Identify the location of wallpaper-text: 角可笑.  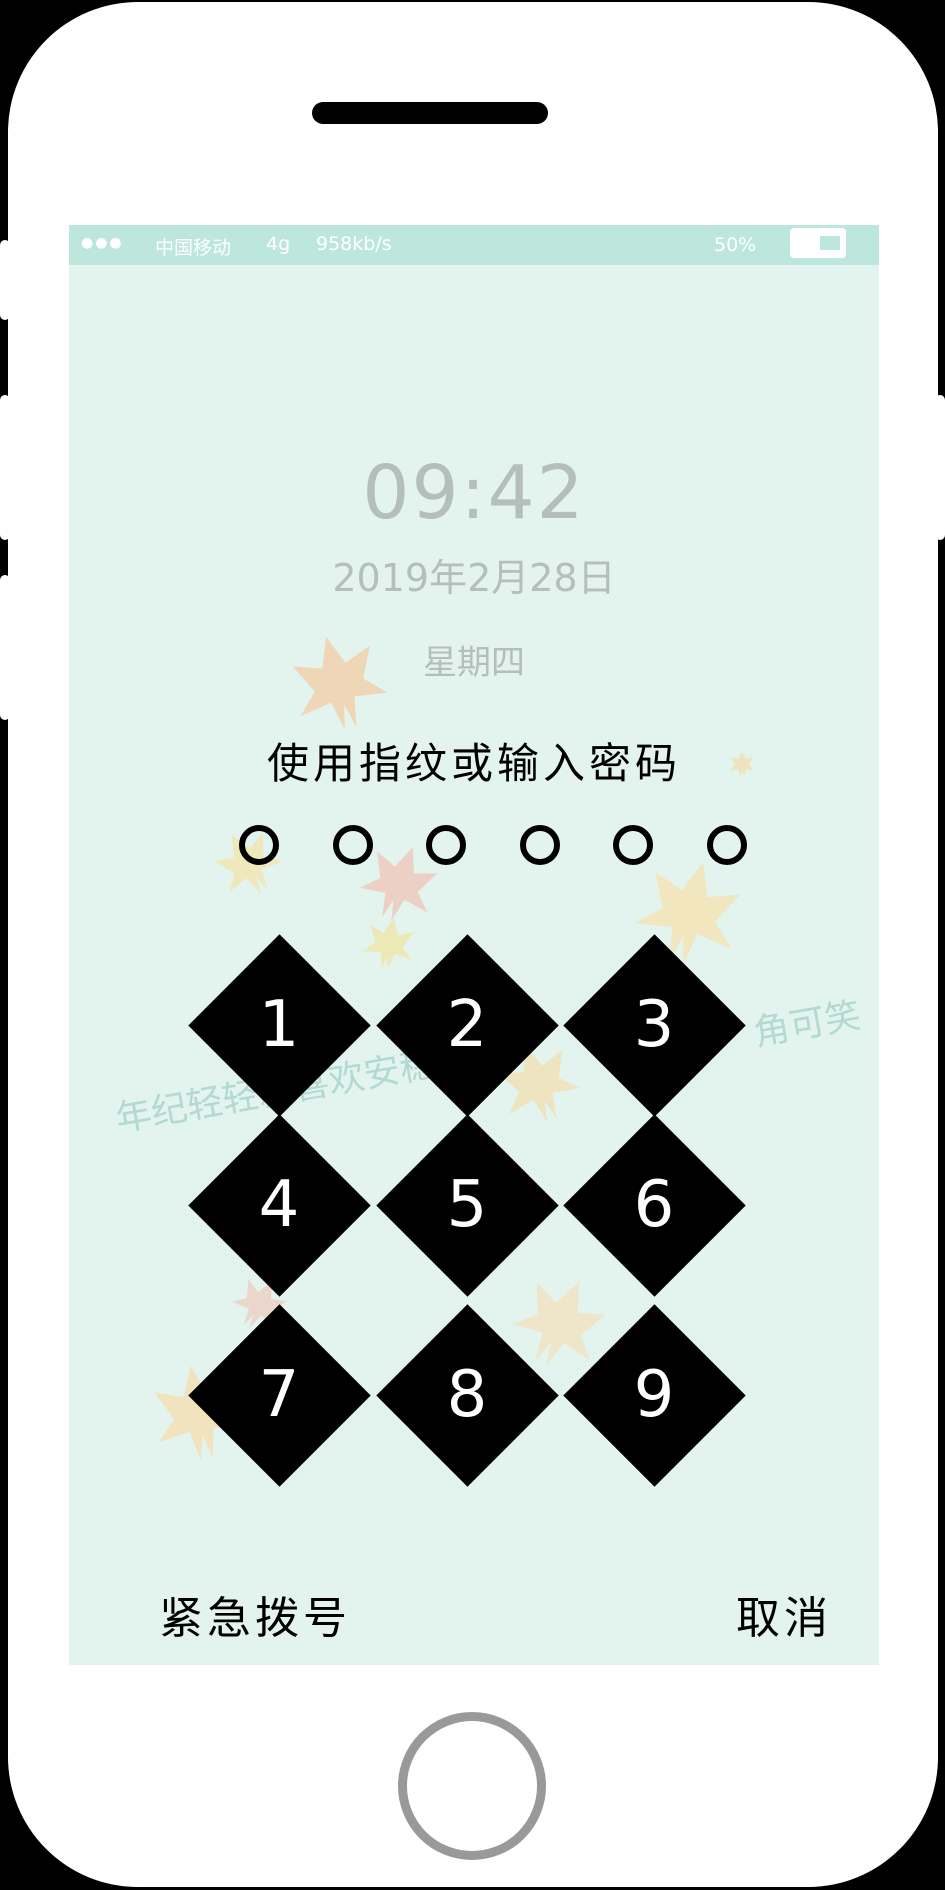
(807, 1025).